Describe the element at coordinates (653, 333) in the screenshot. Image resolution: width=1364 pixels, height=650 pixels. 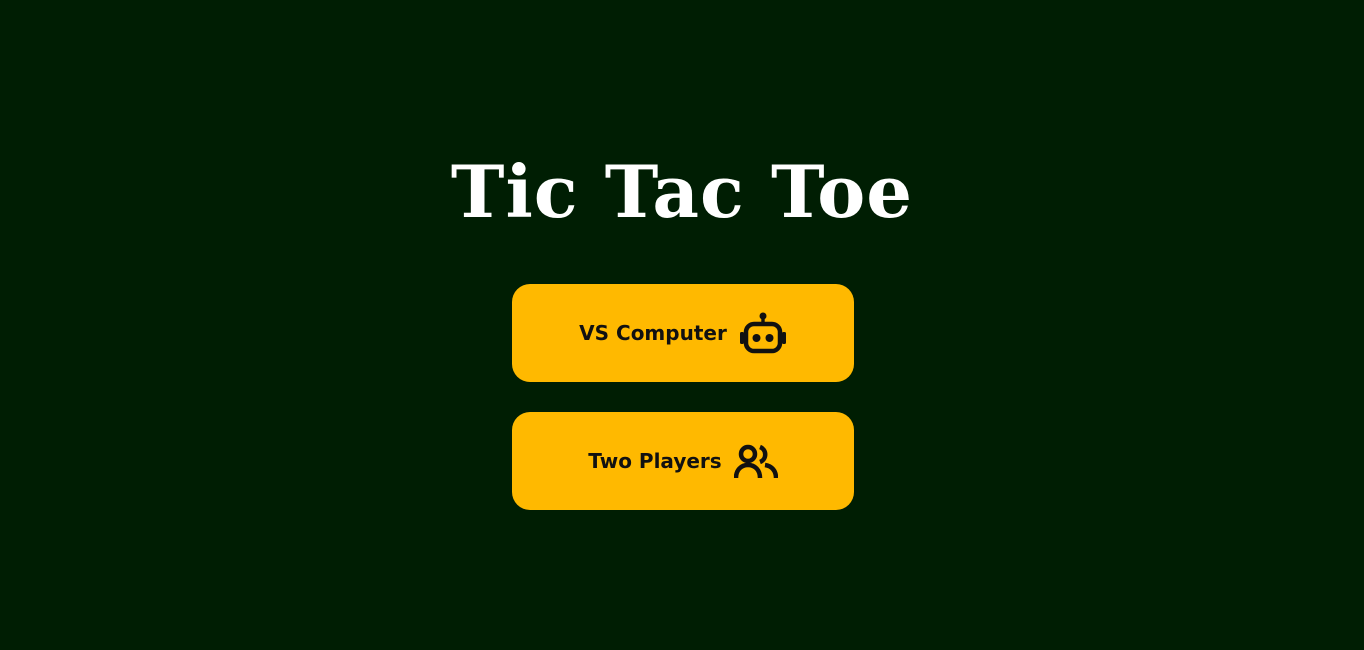
I see `vs-computer-label: VS Computer` at that location.